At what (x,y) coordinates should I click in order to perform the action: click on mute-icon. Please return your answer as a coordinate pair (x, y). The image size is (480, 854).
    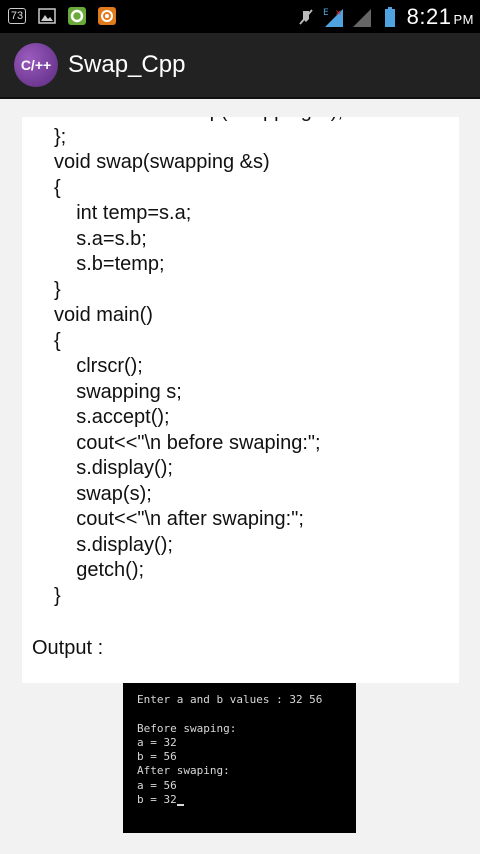
    Looking at the image, I should click on (306, 17).